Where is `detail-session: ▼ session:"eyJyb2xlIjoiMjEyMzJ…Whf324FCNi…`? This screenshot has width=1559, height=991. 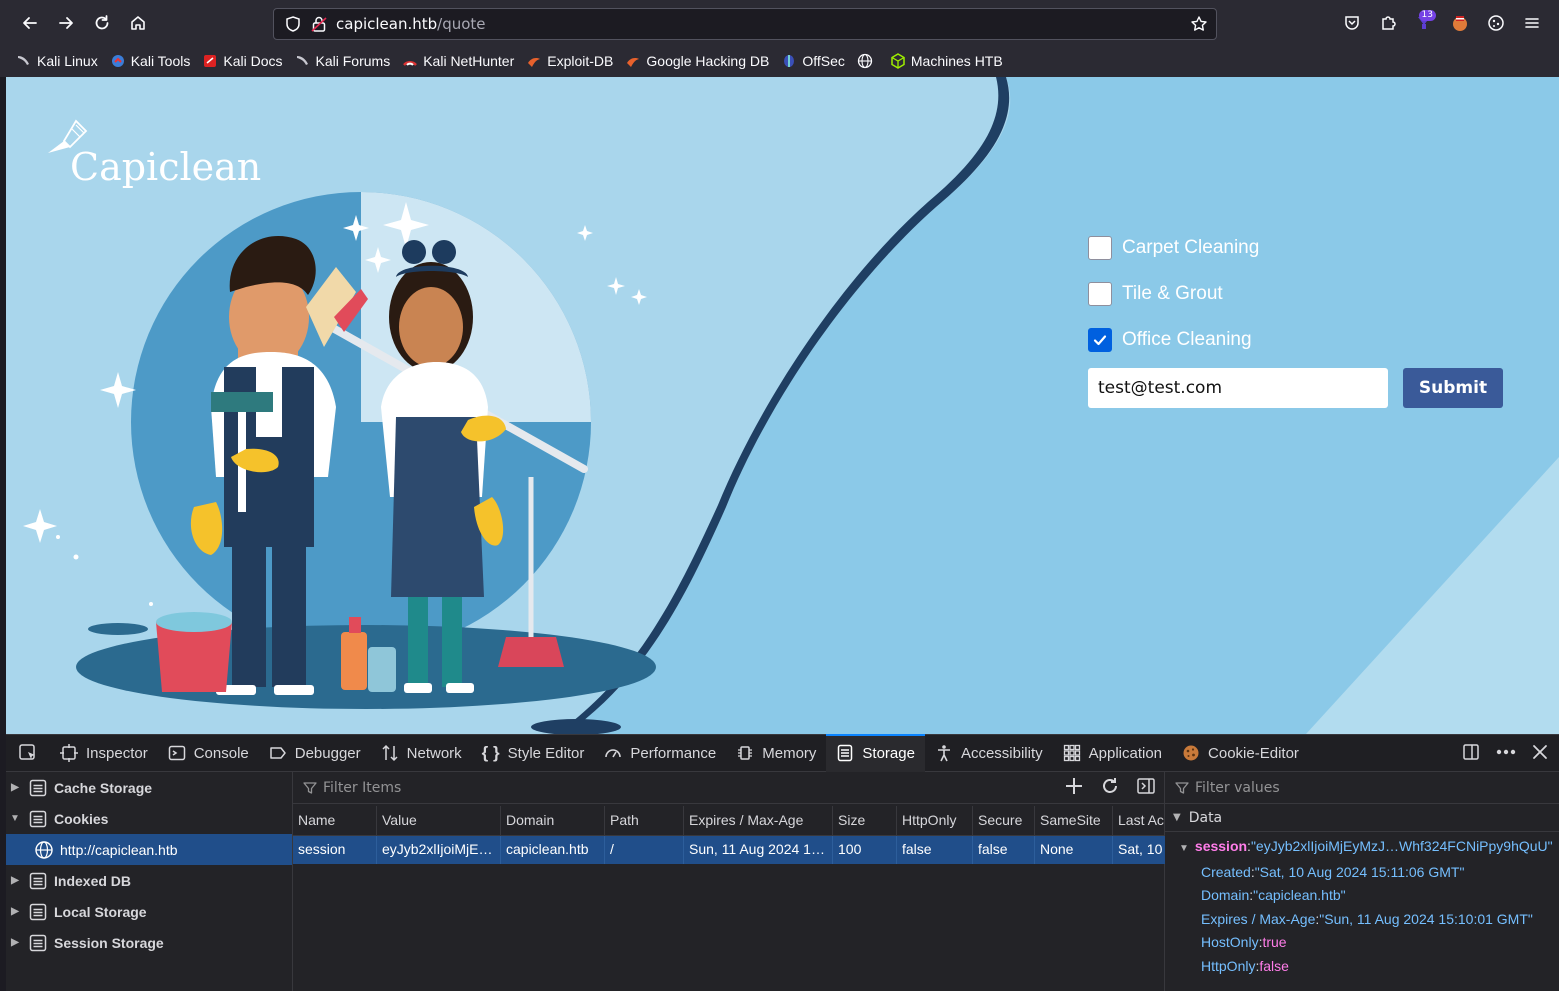
detail-session: ▼ session:"eyJyb2xlIjoiMjEyMzJ…Whf324FCNi… is located at coordinates (1369, 848).